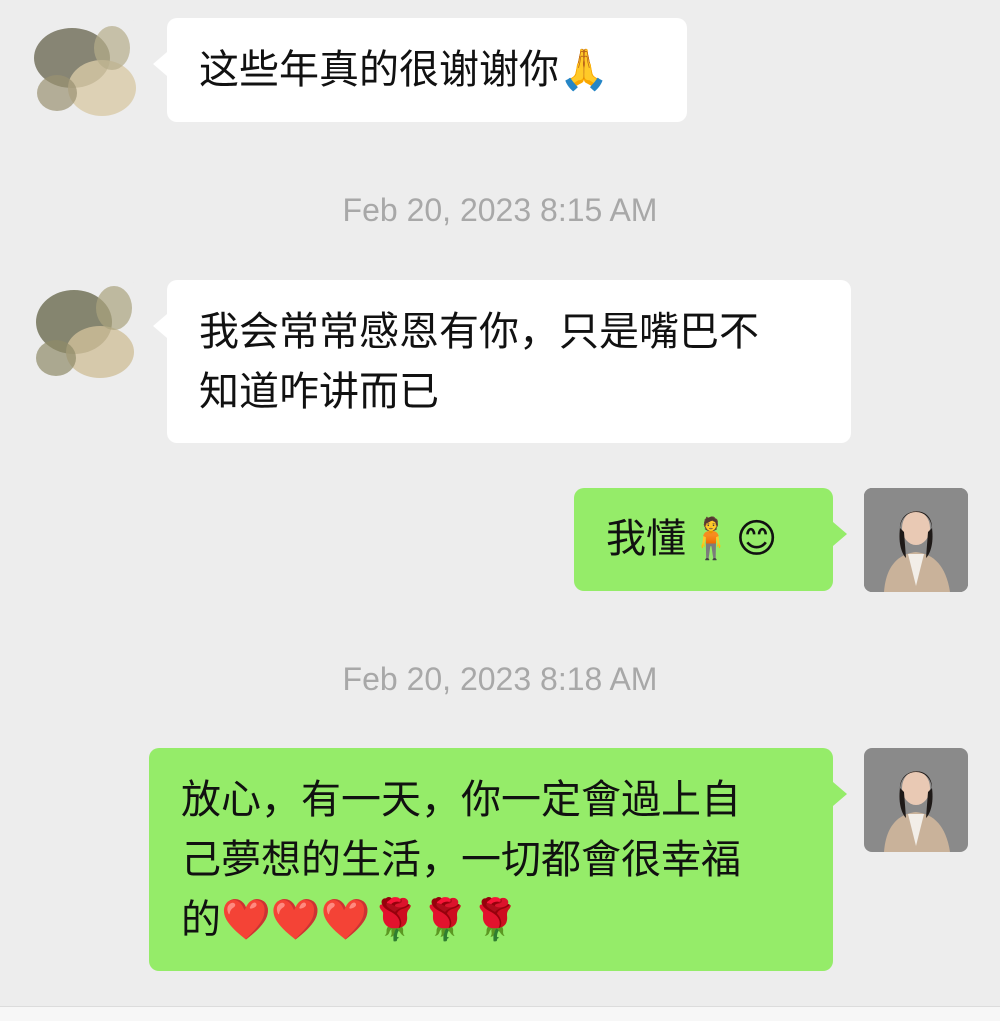 This screenshot has height=1021, width=1000. I want to click on message-bubble-outgoing: 我懂🧍😊, so click(710, 539).